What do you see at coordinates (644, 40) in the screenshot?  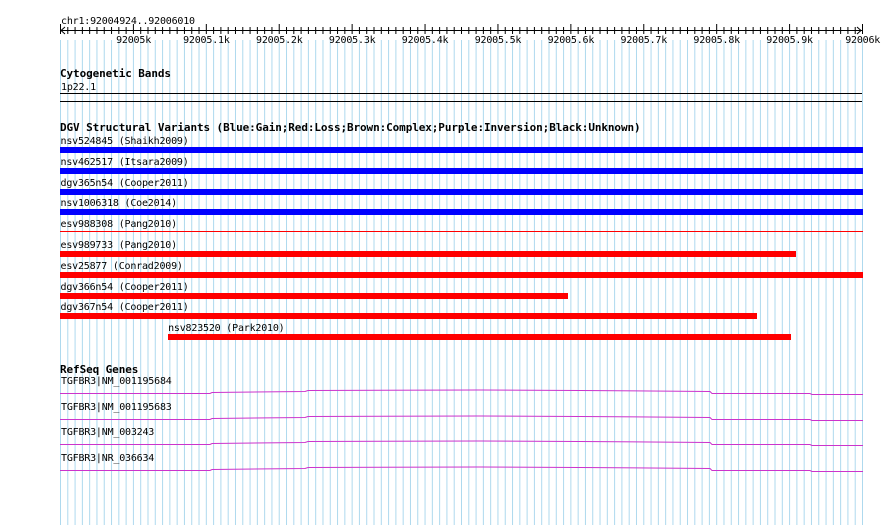 I see `ruler-tick-label: 92005.7k` at bounding box center [644, 40].